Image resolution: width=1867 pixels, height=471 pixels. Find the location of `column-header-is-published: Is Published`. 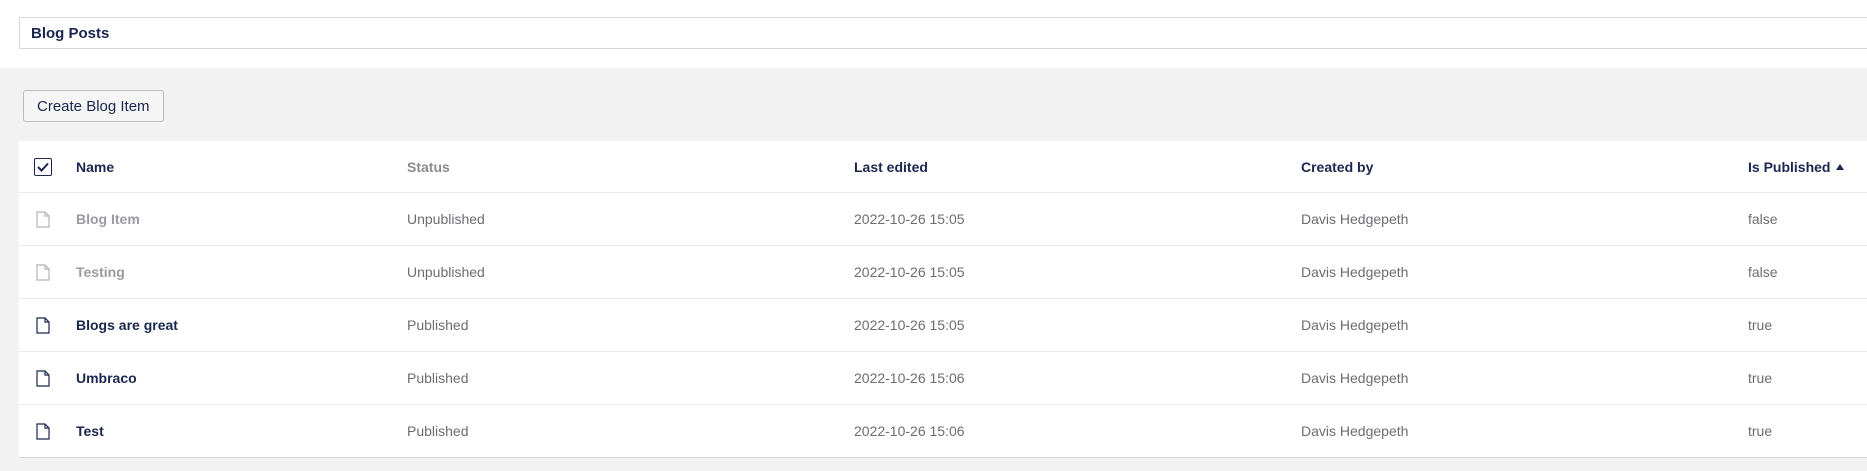

column-header-is-published: Is Published is located at coordinates (1796, 166).